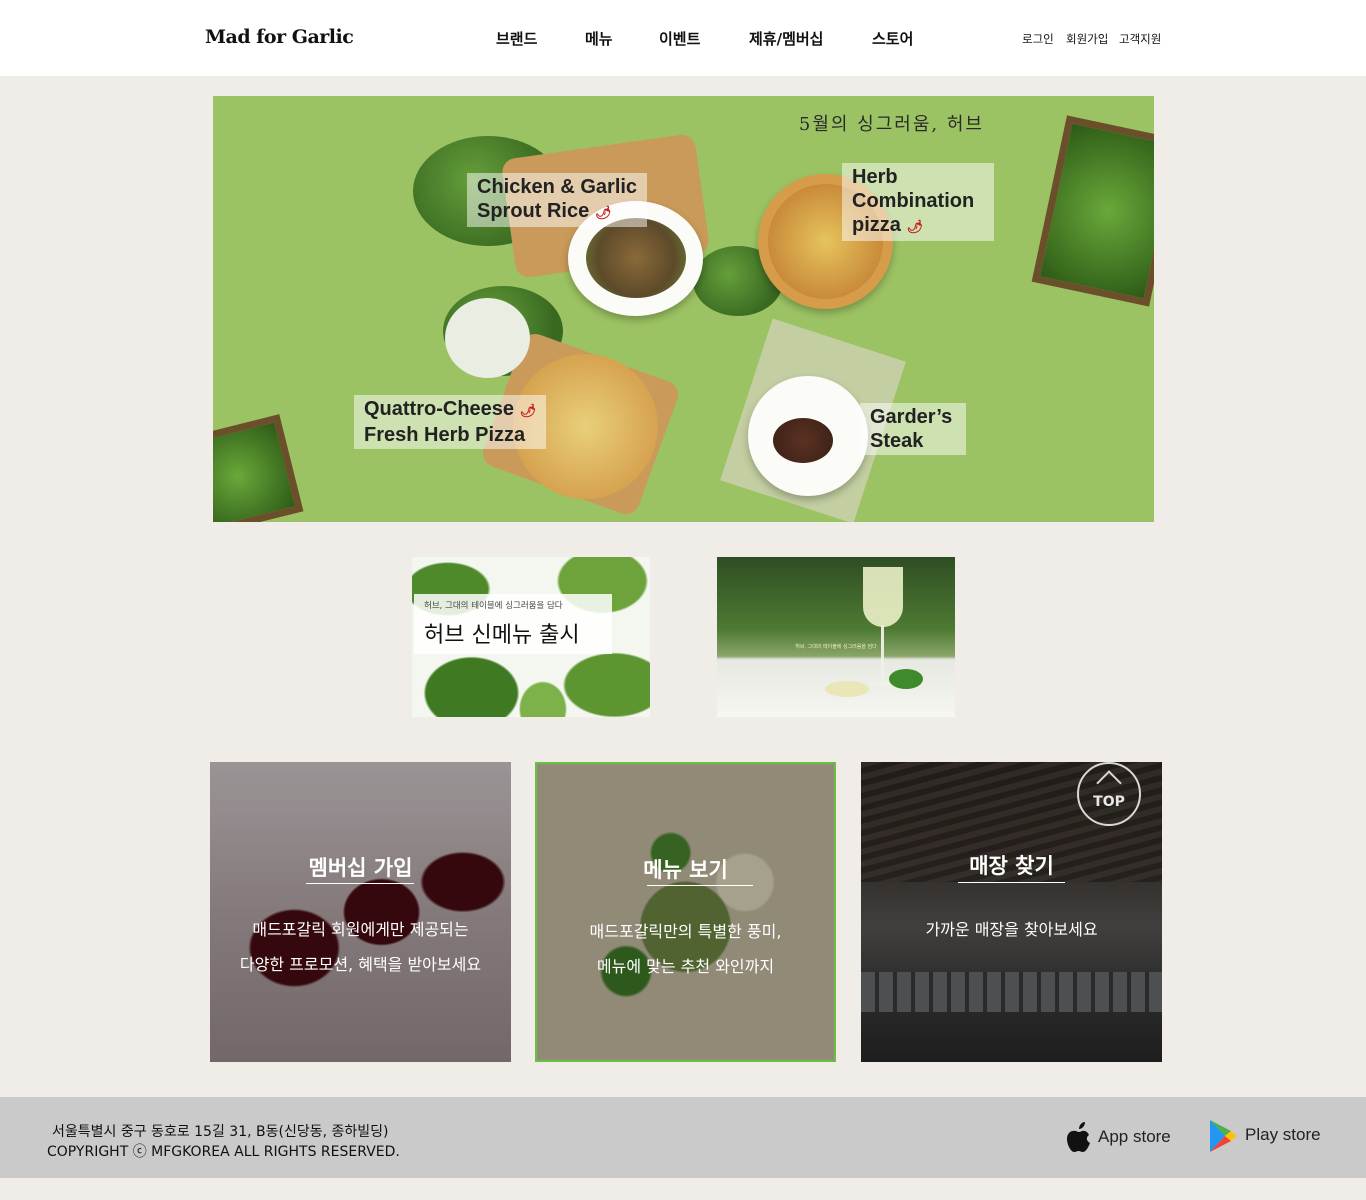  I want to click on nav-brand: 브랜드, so click(516, 38).